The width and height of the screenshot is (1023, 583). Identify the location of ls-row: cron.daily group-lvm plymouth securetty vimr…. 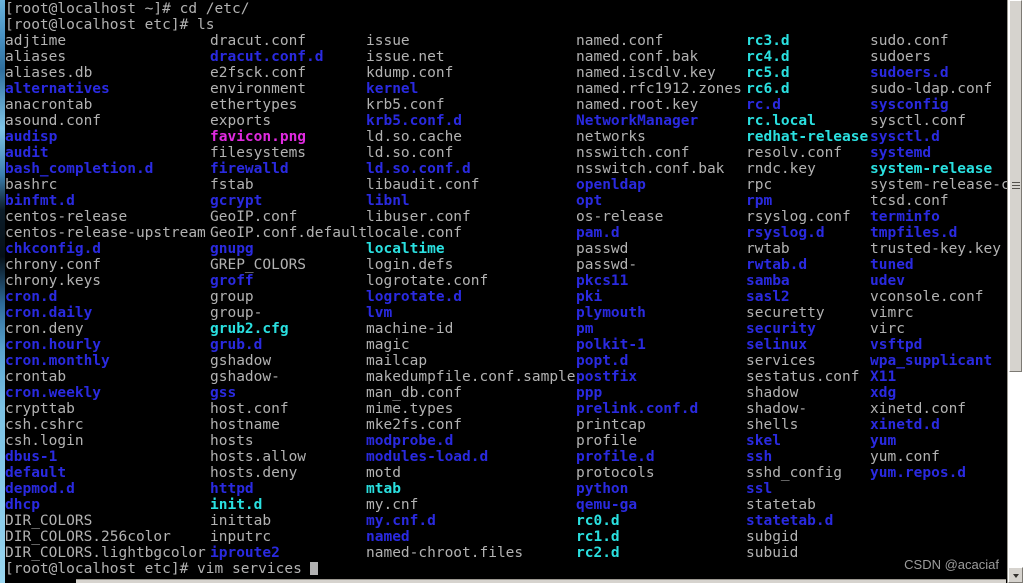
(506, 313).